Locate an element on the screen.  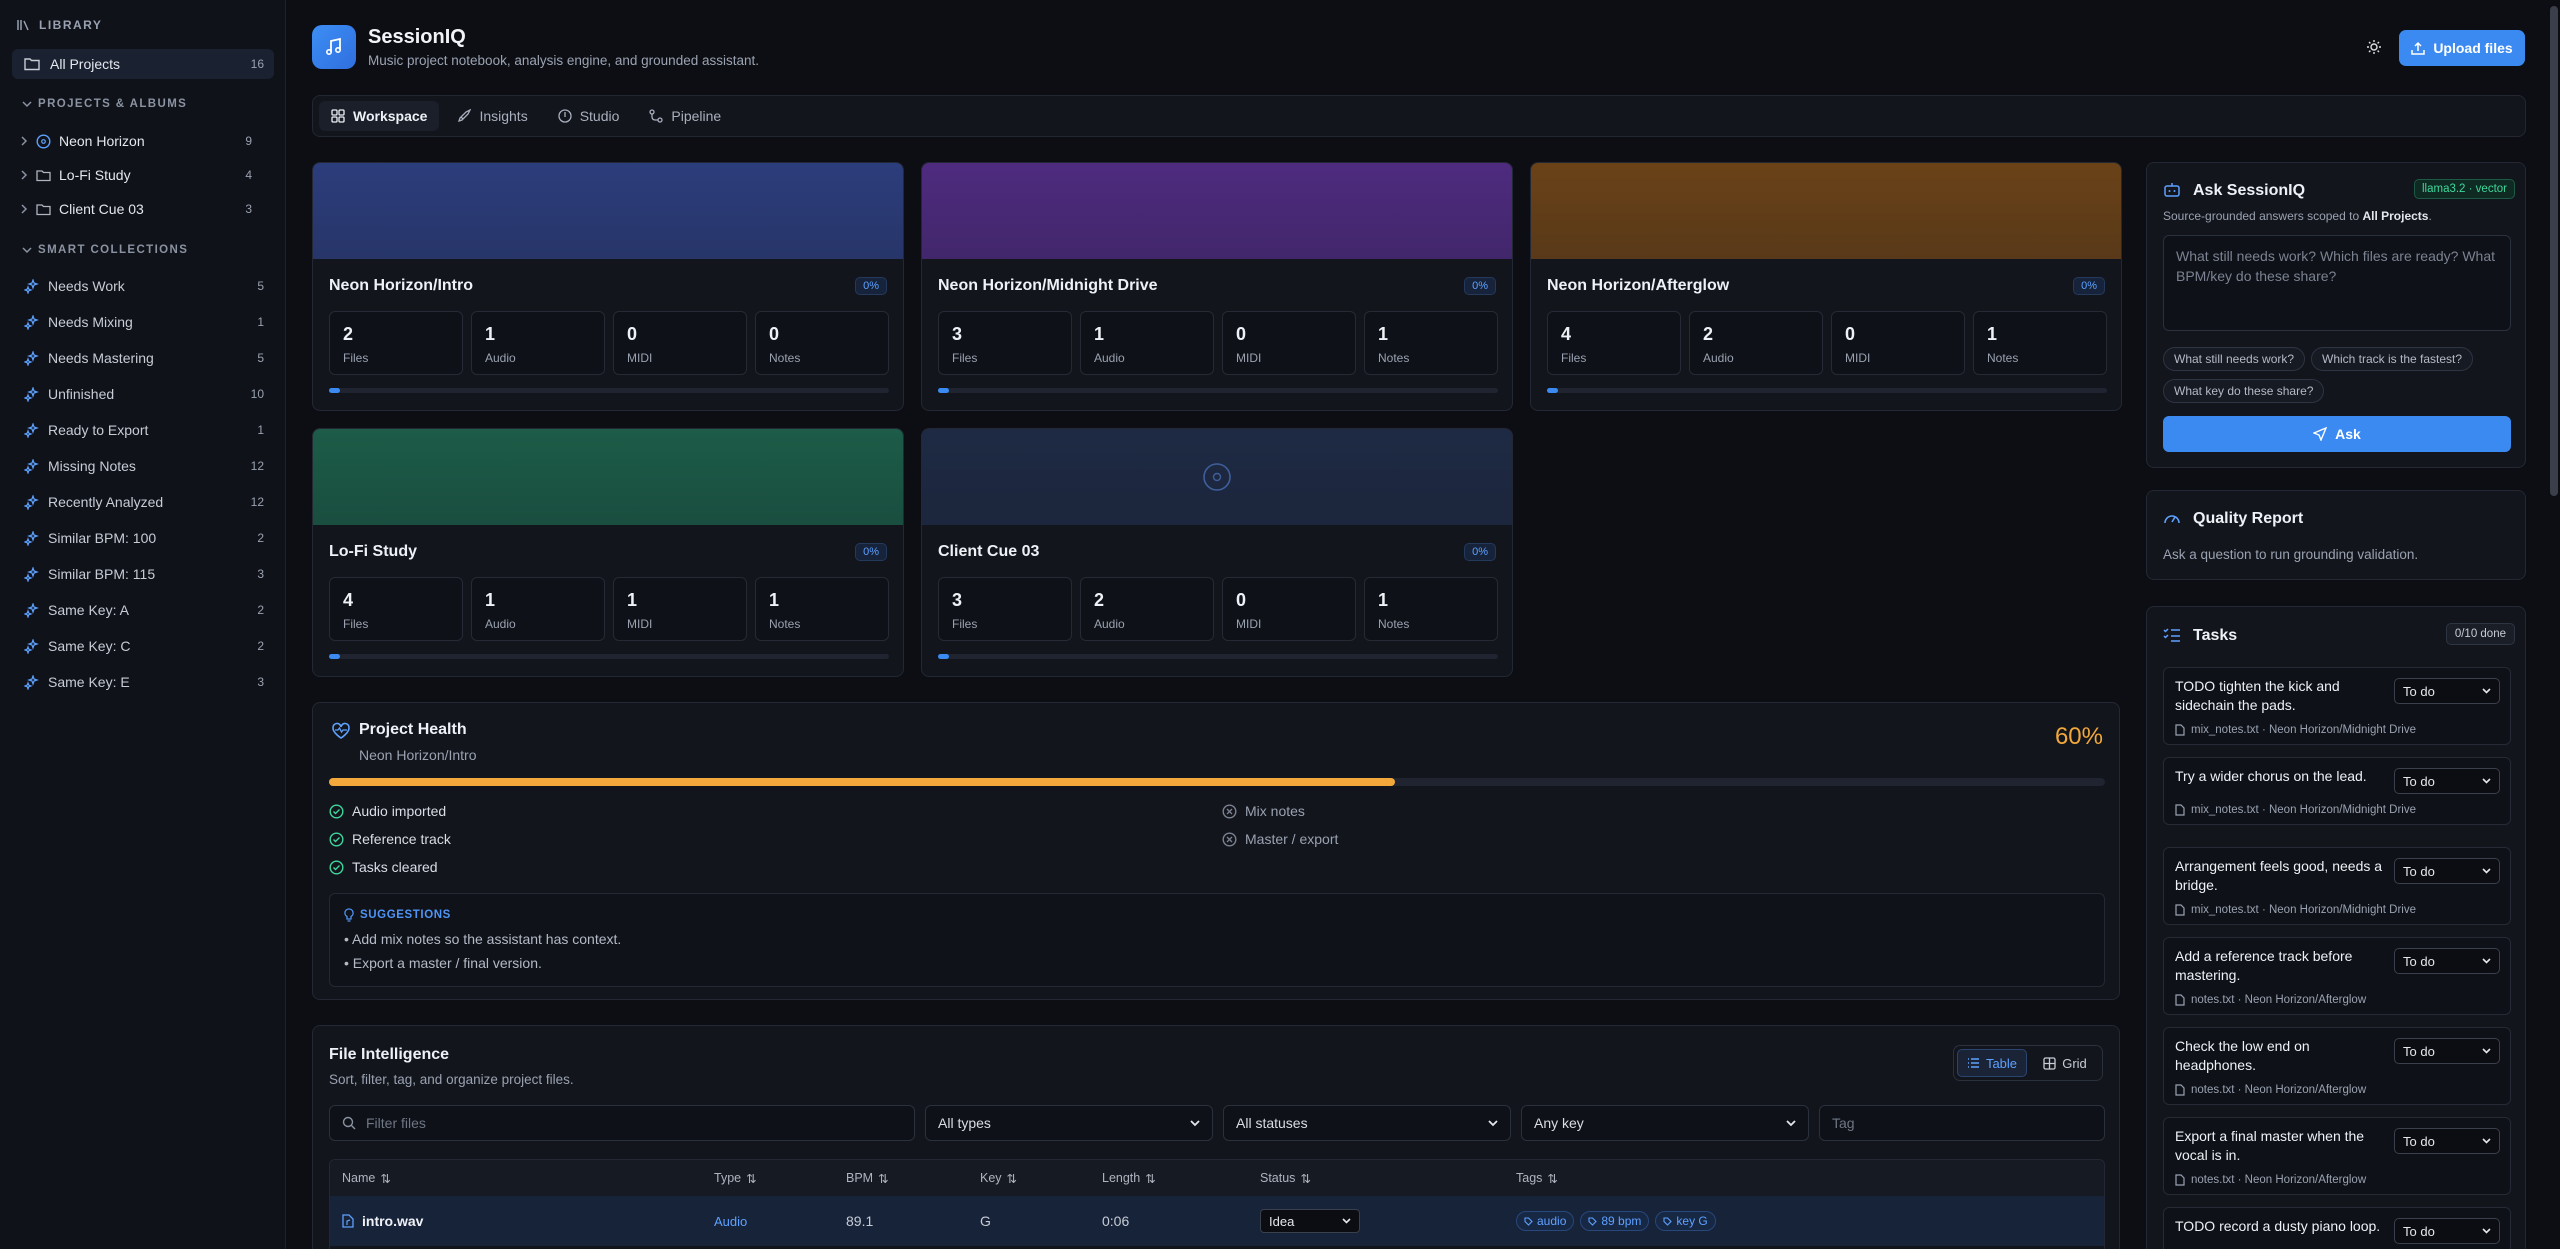
select-value: Any key is located at coordinates (1559, 1123).